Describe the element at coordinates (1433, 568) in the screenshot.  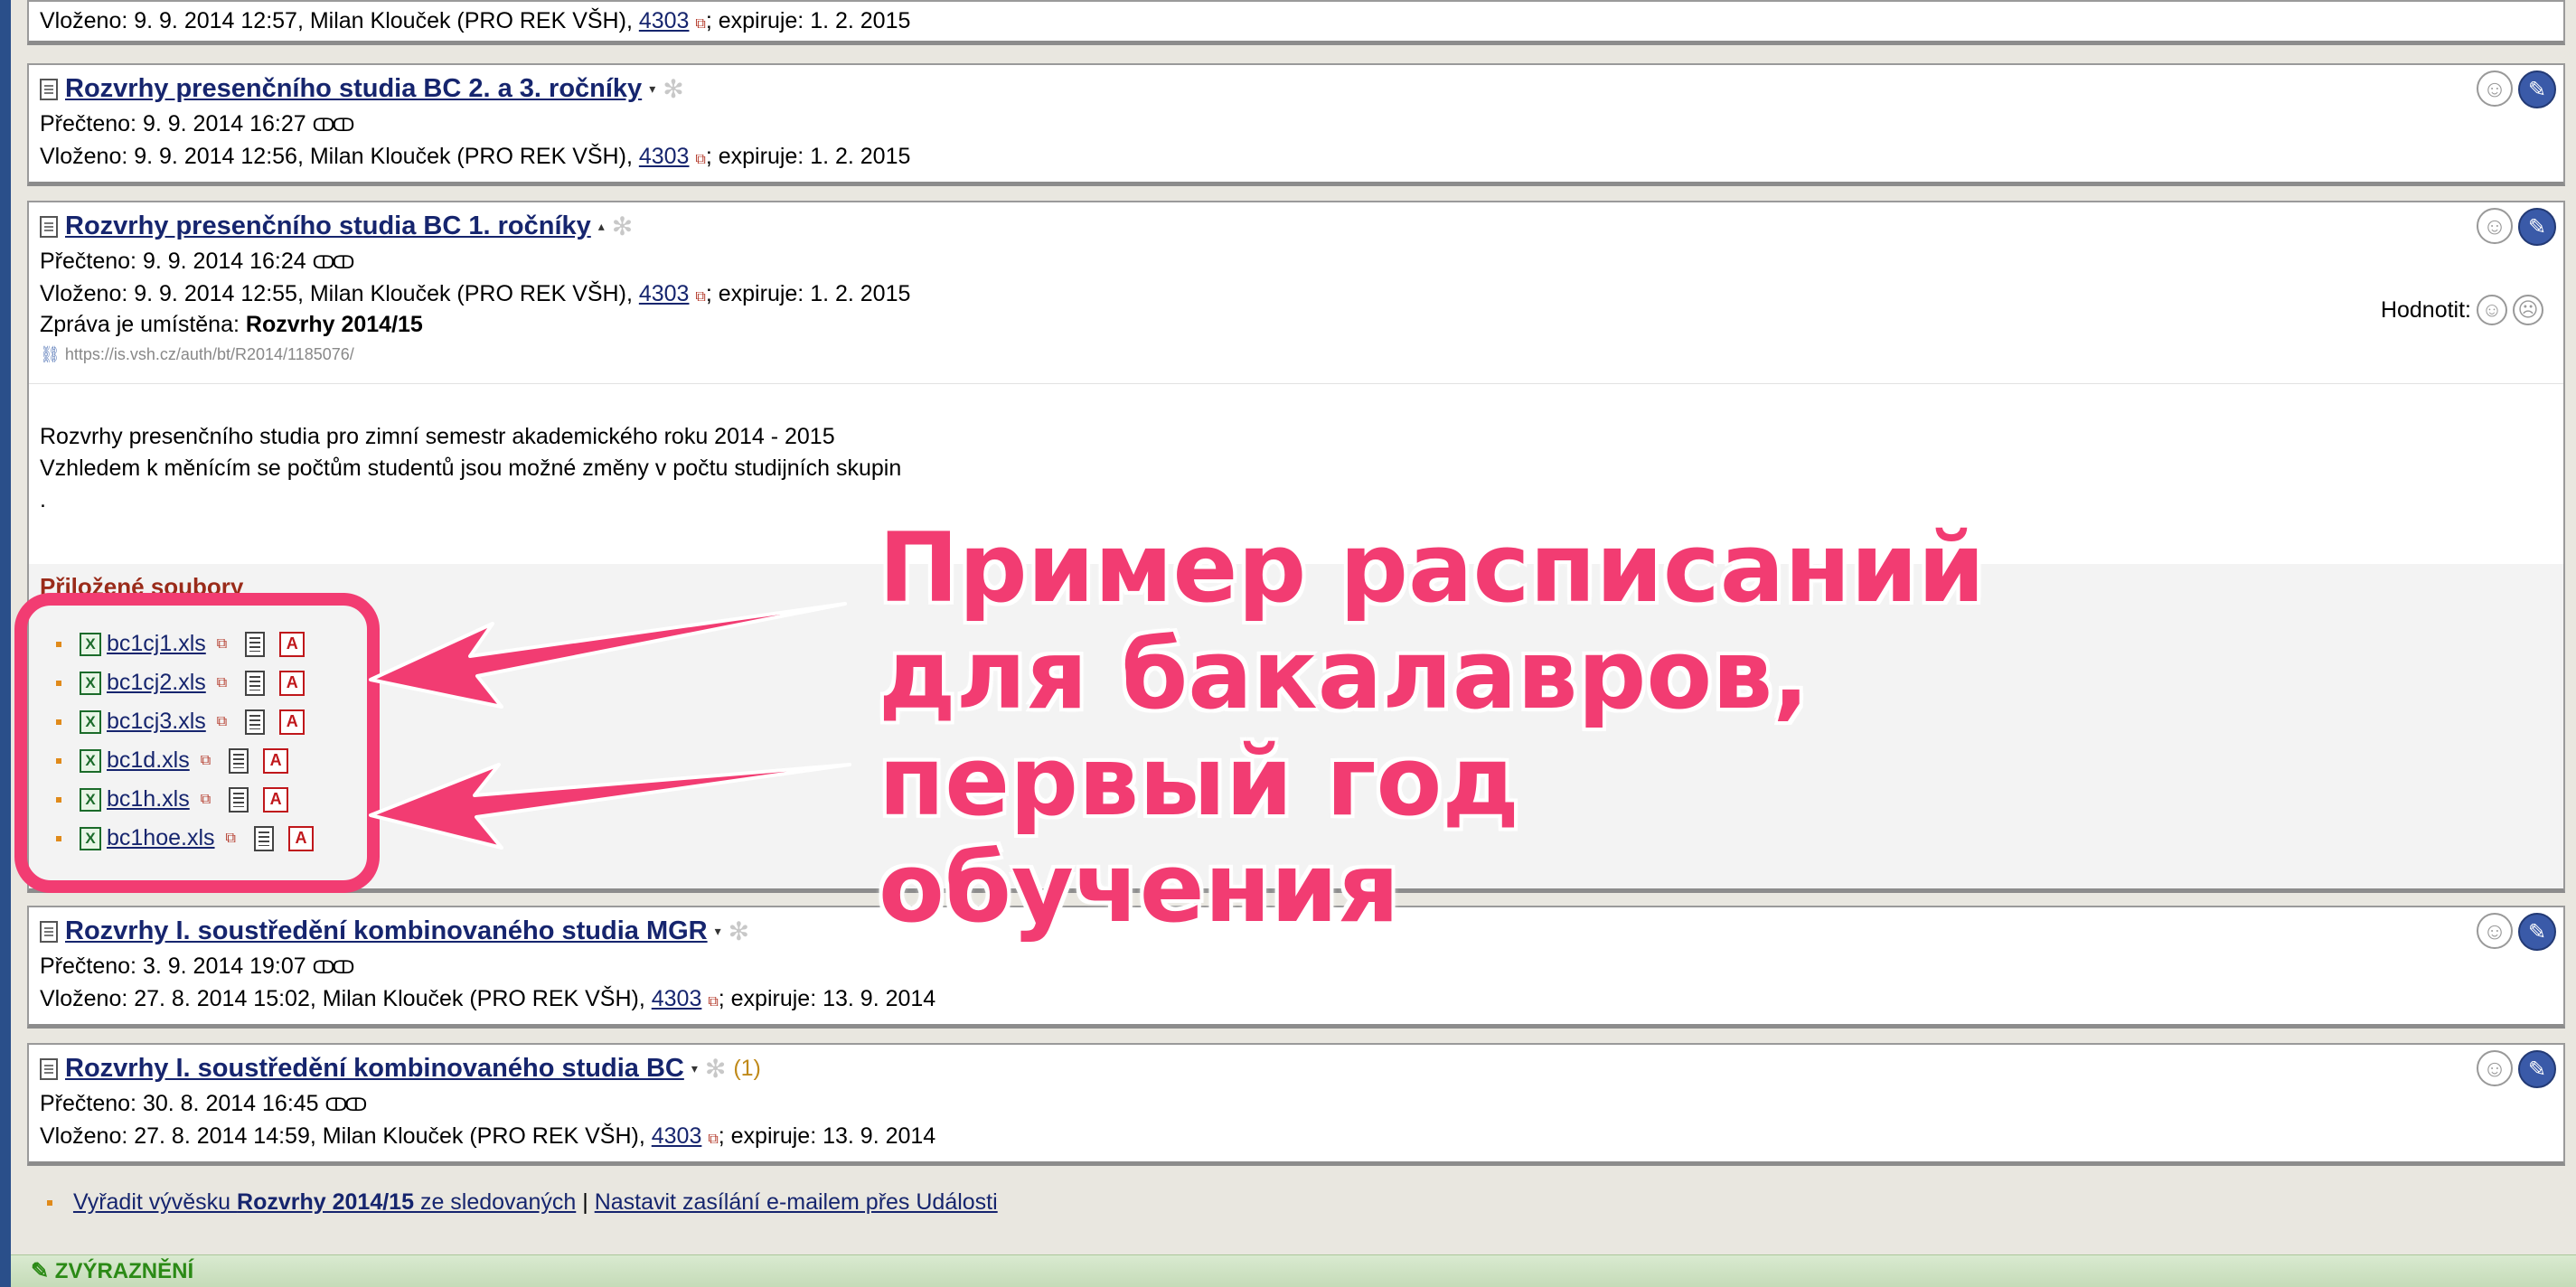
I see `annotation-line: Пример расписаний` at that location.